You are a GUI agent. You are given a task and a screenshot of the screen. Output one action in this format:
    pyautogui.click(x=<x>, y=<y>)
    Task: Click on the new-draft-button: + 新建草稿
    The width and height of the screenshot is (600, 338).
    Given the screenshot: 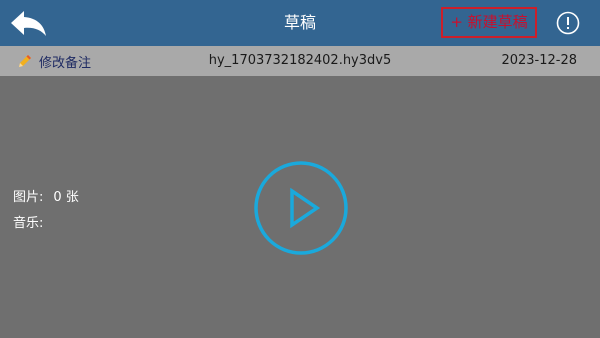 What is the action you would take?
    pyautogui.click(x=489, y=22)
    